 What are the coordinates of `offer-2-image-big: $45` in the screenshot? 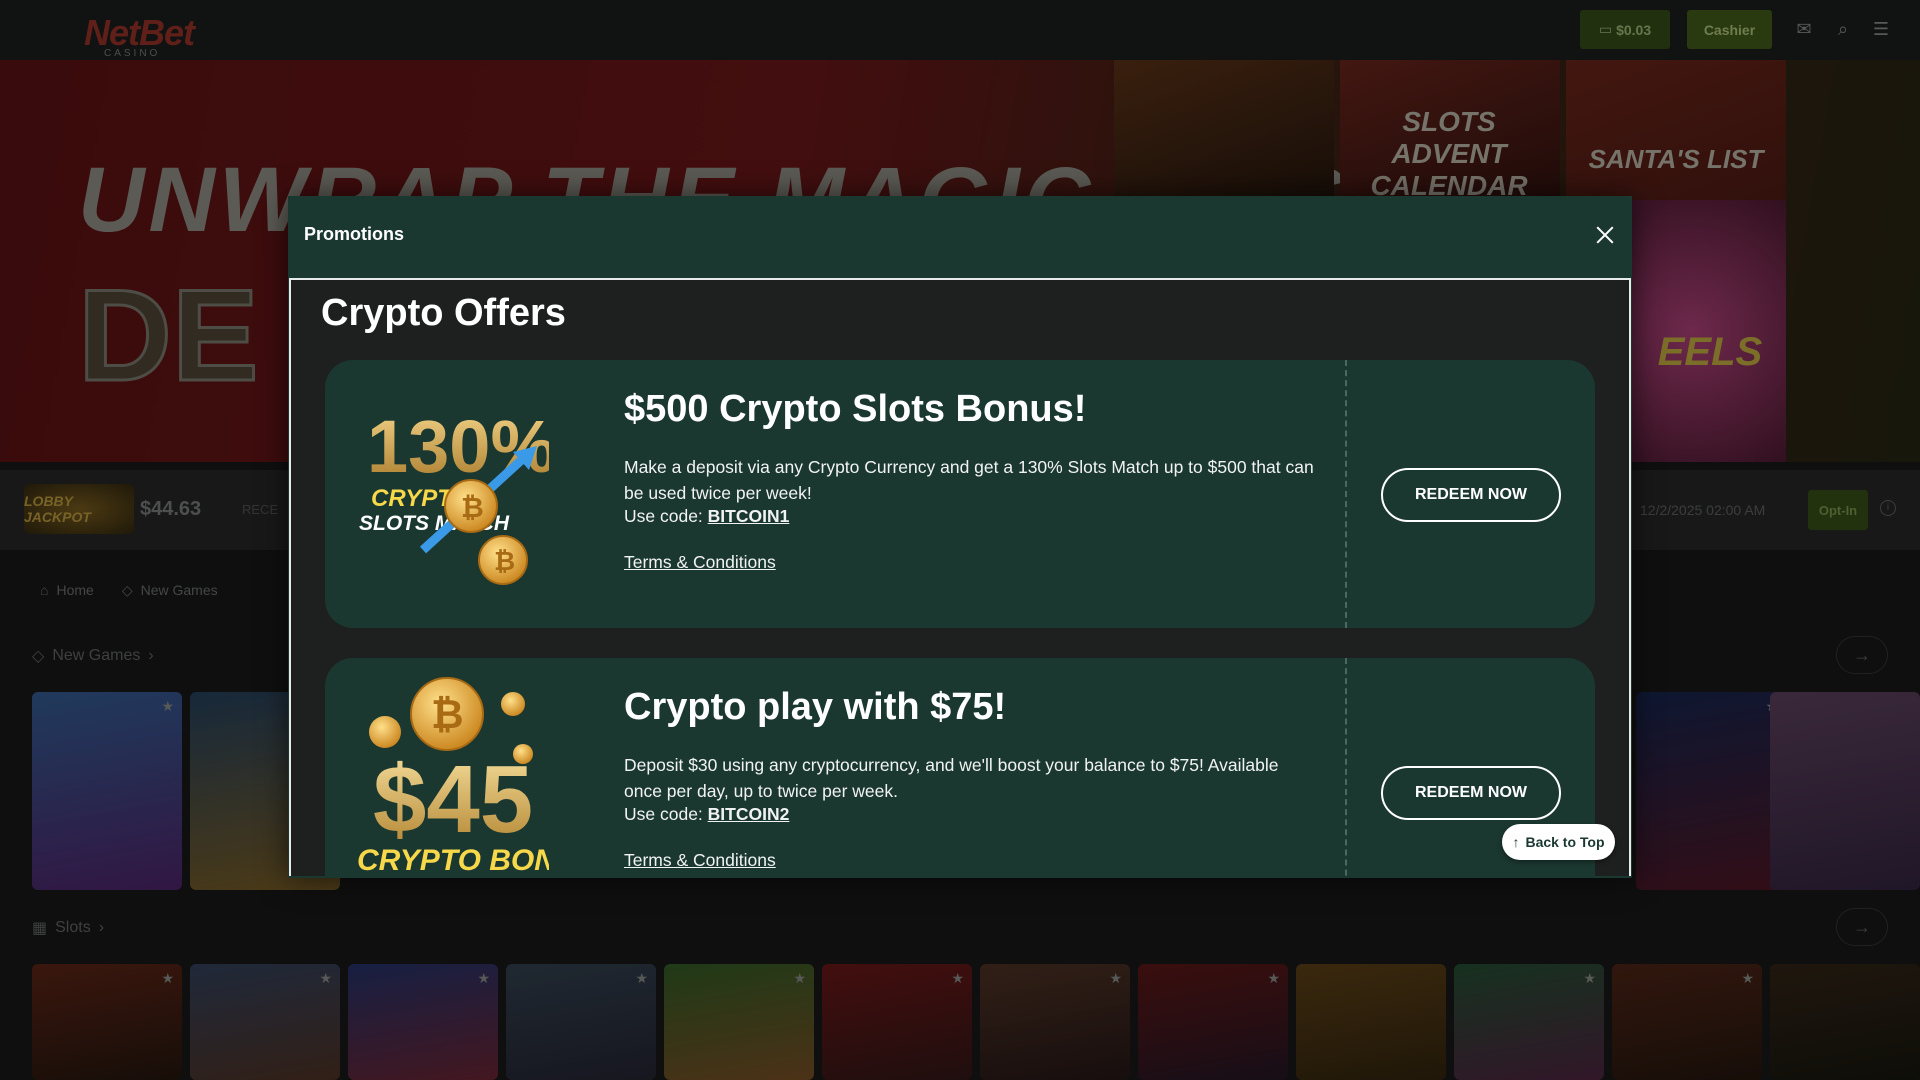 It's located at (453, 799).